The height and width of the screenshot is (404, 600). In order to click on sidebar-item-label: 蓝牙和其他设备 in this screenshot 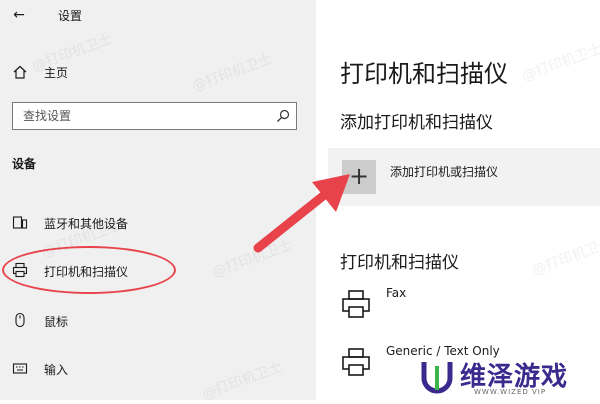, I will do `click(86, 224)`.